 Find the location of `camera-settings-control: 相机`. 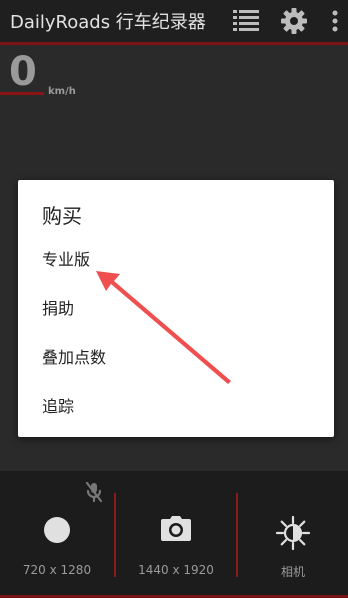

camera-settings-control: 相机 is located at coordinates (293, 533).